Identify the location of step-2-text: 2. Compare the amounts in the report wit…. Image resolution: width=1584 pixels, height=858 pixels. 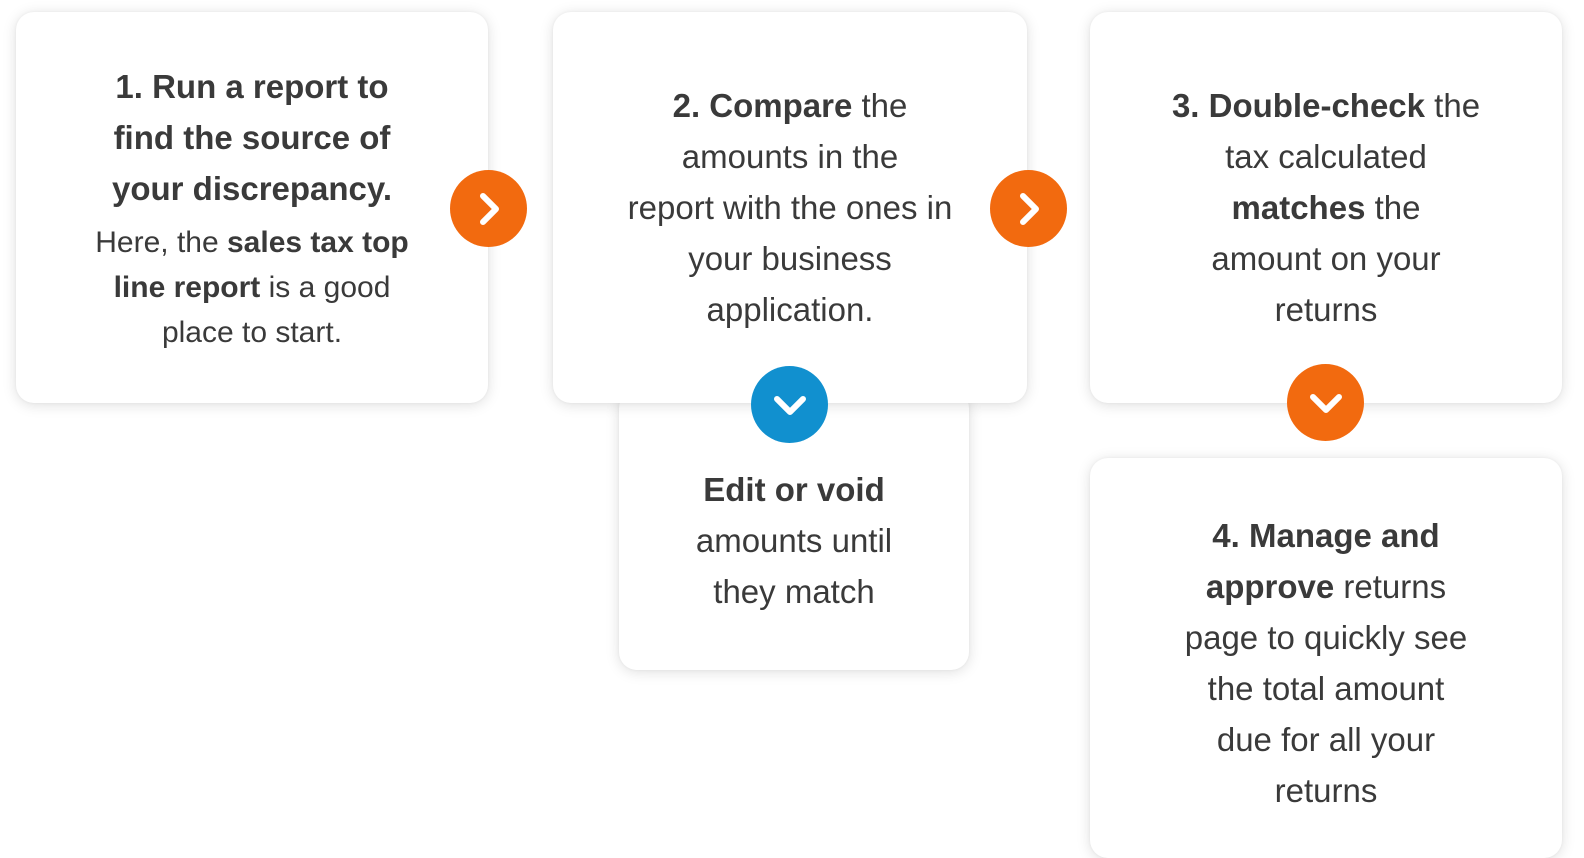
(790, 207).